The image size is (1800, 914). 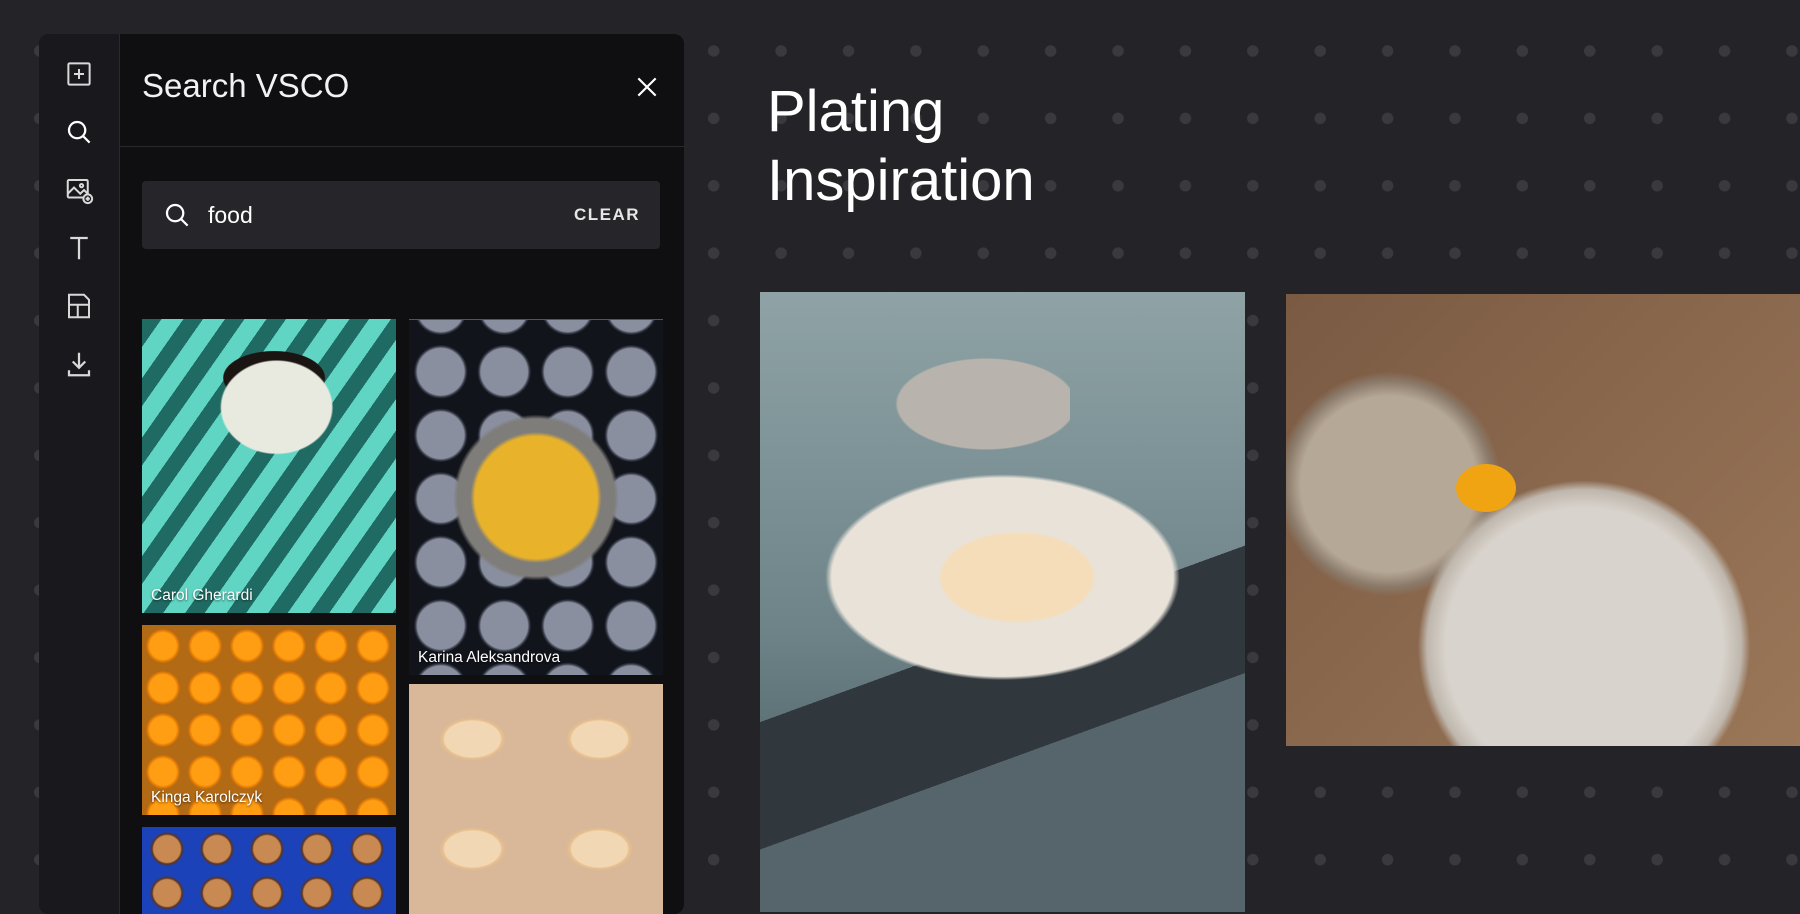 What do you see at coordinates (856, 111) in the screenshot?
I see `board-title-line: Plating` at bounding box center [856, 111].